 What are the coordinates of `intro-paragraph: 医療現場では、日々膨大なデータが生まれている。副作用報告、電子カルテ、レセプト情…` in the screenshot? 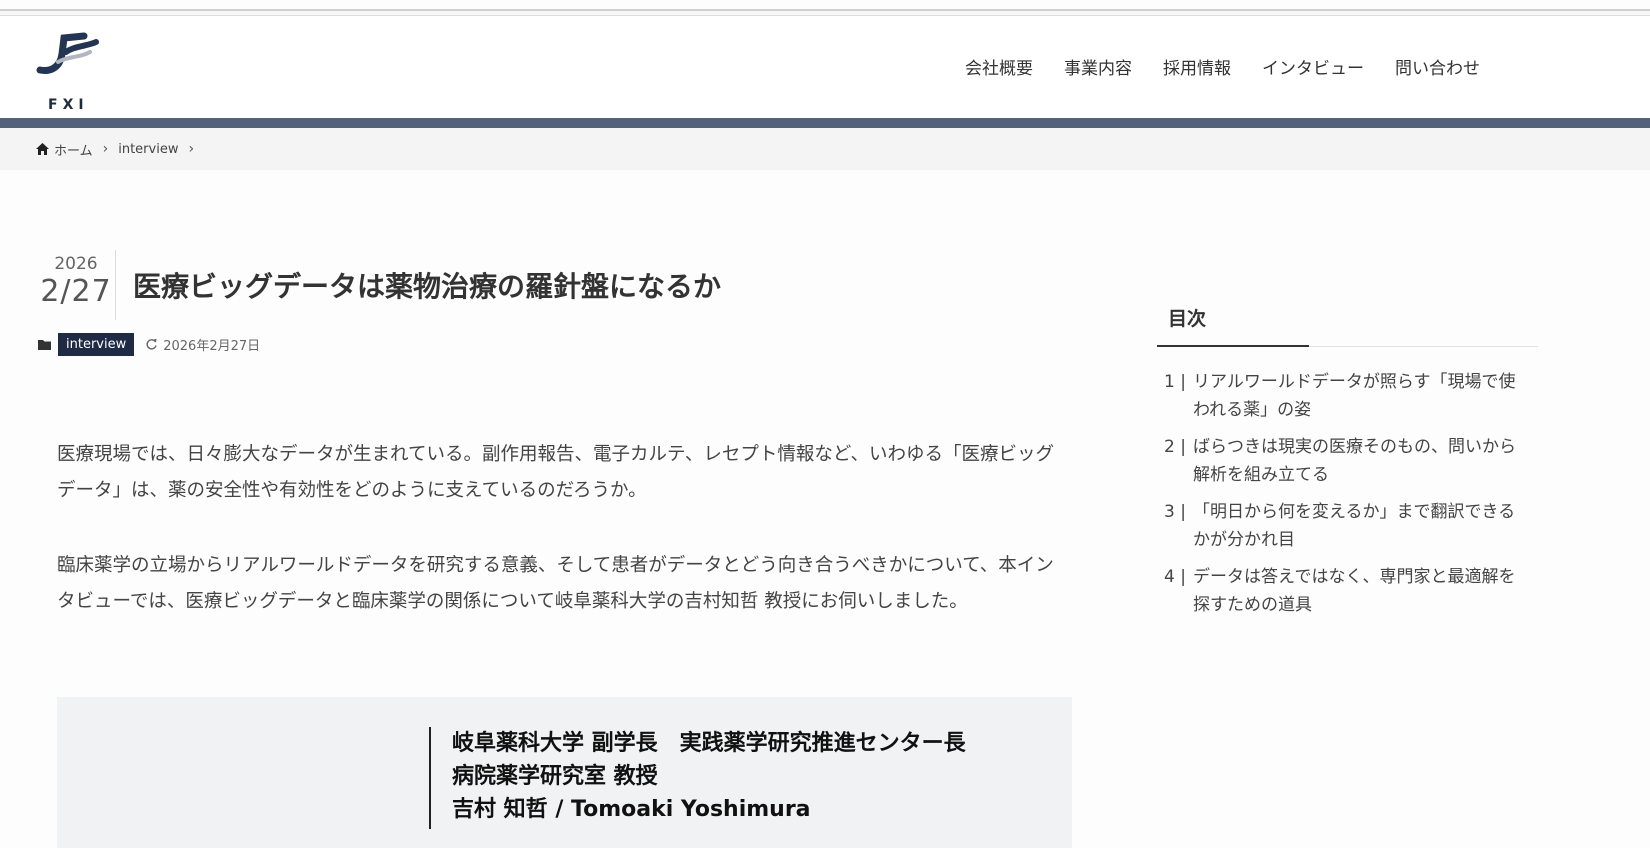 It's located at (555, 472).